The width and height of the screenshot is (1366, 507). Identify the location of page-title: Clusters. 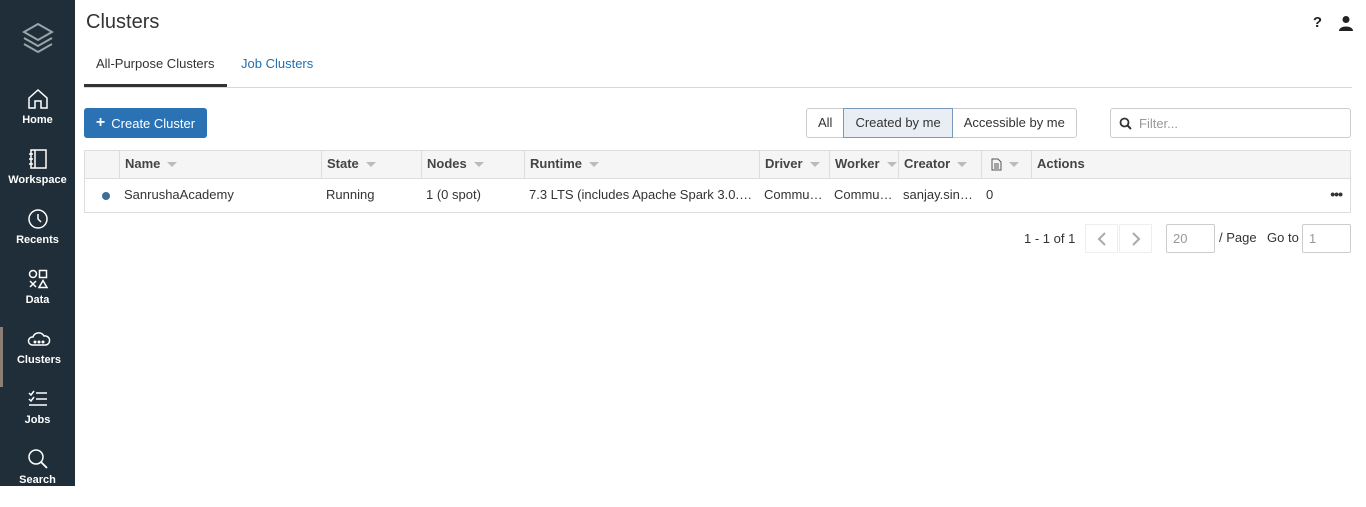
(123, 22).